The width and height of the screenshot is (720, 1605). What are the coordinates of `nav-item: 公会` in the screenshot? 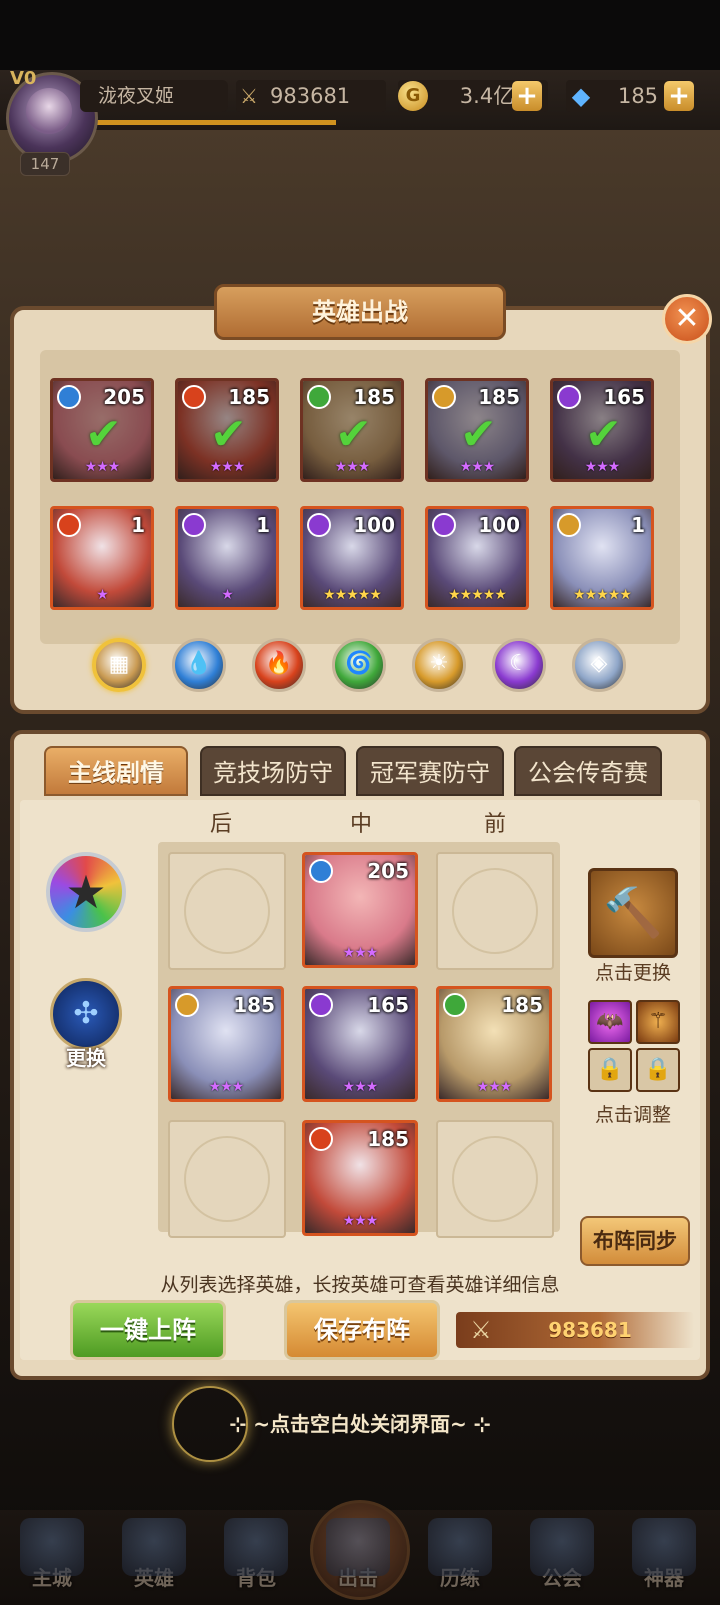 It's located at (562, 1560).